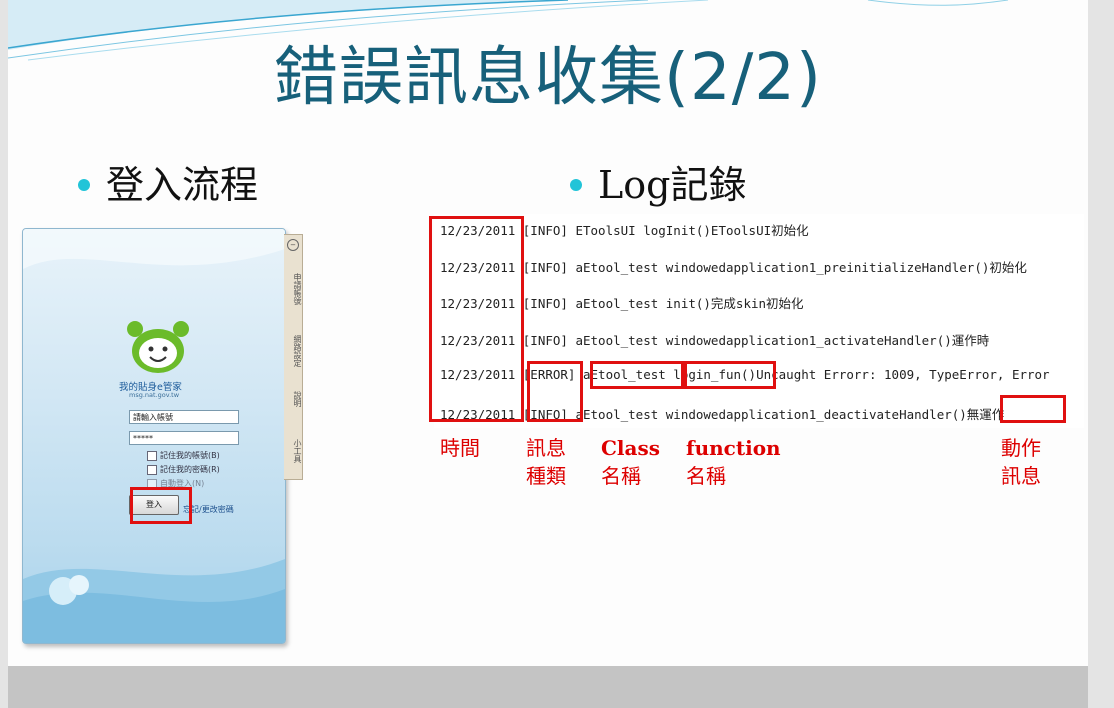  I want to click on tab-tools: 小工具, so click(293, 451).